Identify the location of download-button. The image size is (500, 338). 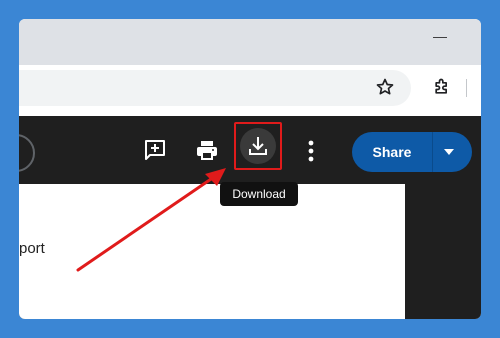
(258, 146).